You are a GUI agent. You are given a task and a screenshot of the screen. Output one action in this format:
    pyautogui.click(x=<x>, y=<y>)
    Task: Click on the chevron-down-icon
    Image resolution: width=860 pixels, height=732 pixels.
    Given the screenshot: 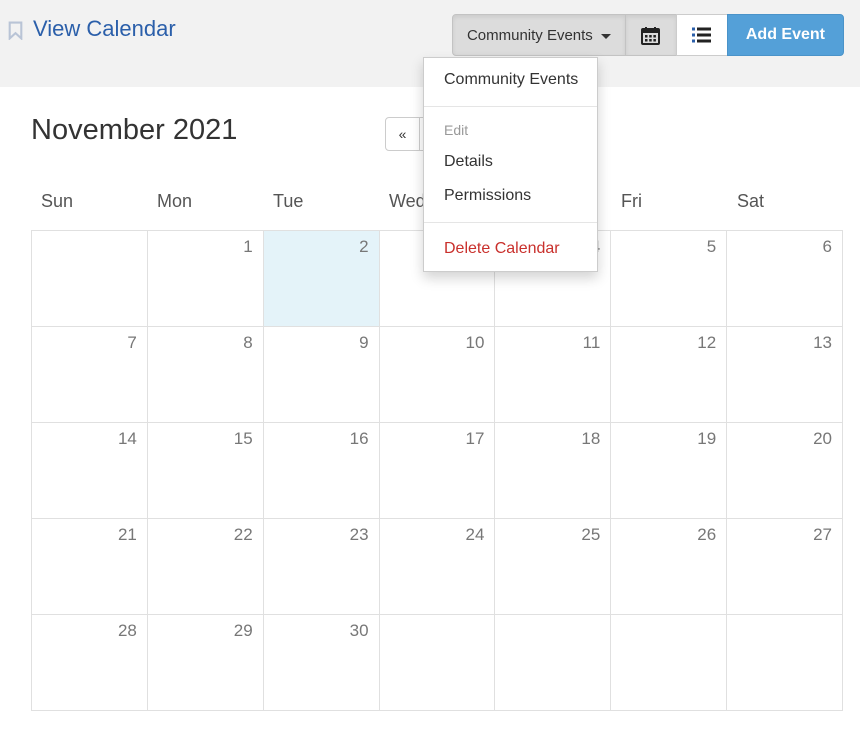 What is the action you would take?
    pyautogui.click(x=605, y=36)
    